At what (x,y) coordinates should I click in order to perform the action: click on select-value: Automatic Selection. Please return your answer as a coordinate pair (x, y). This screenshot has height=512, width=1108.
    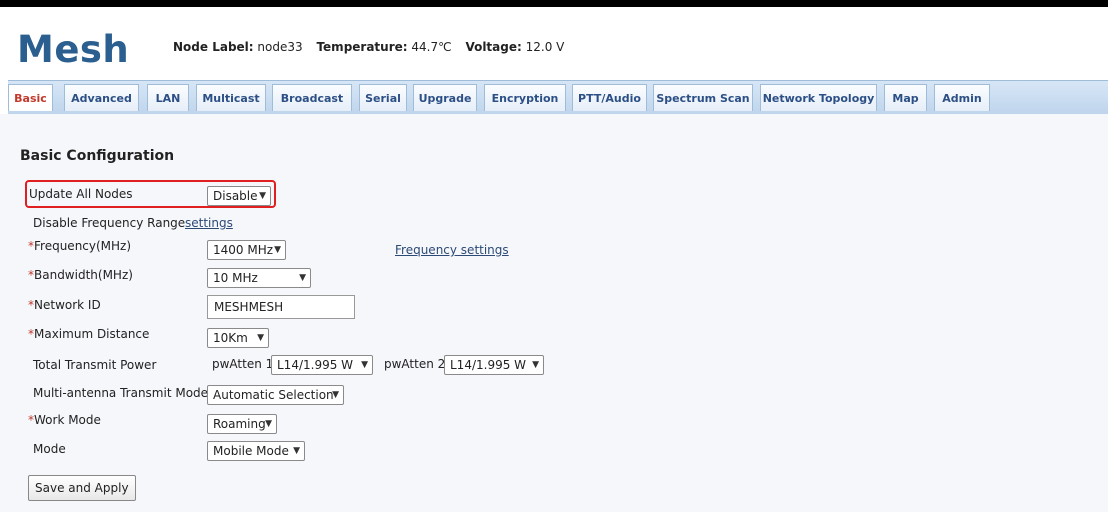
    Looking at the image, I should click on (273, 395).